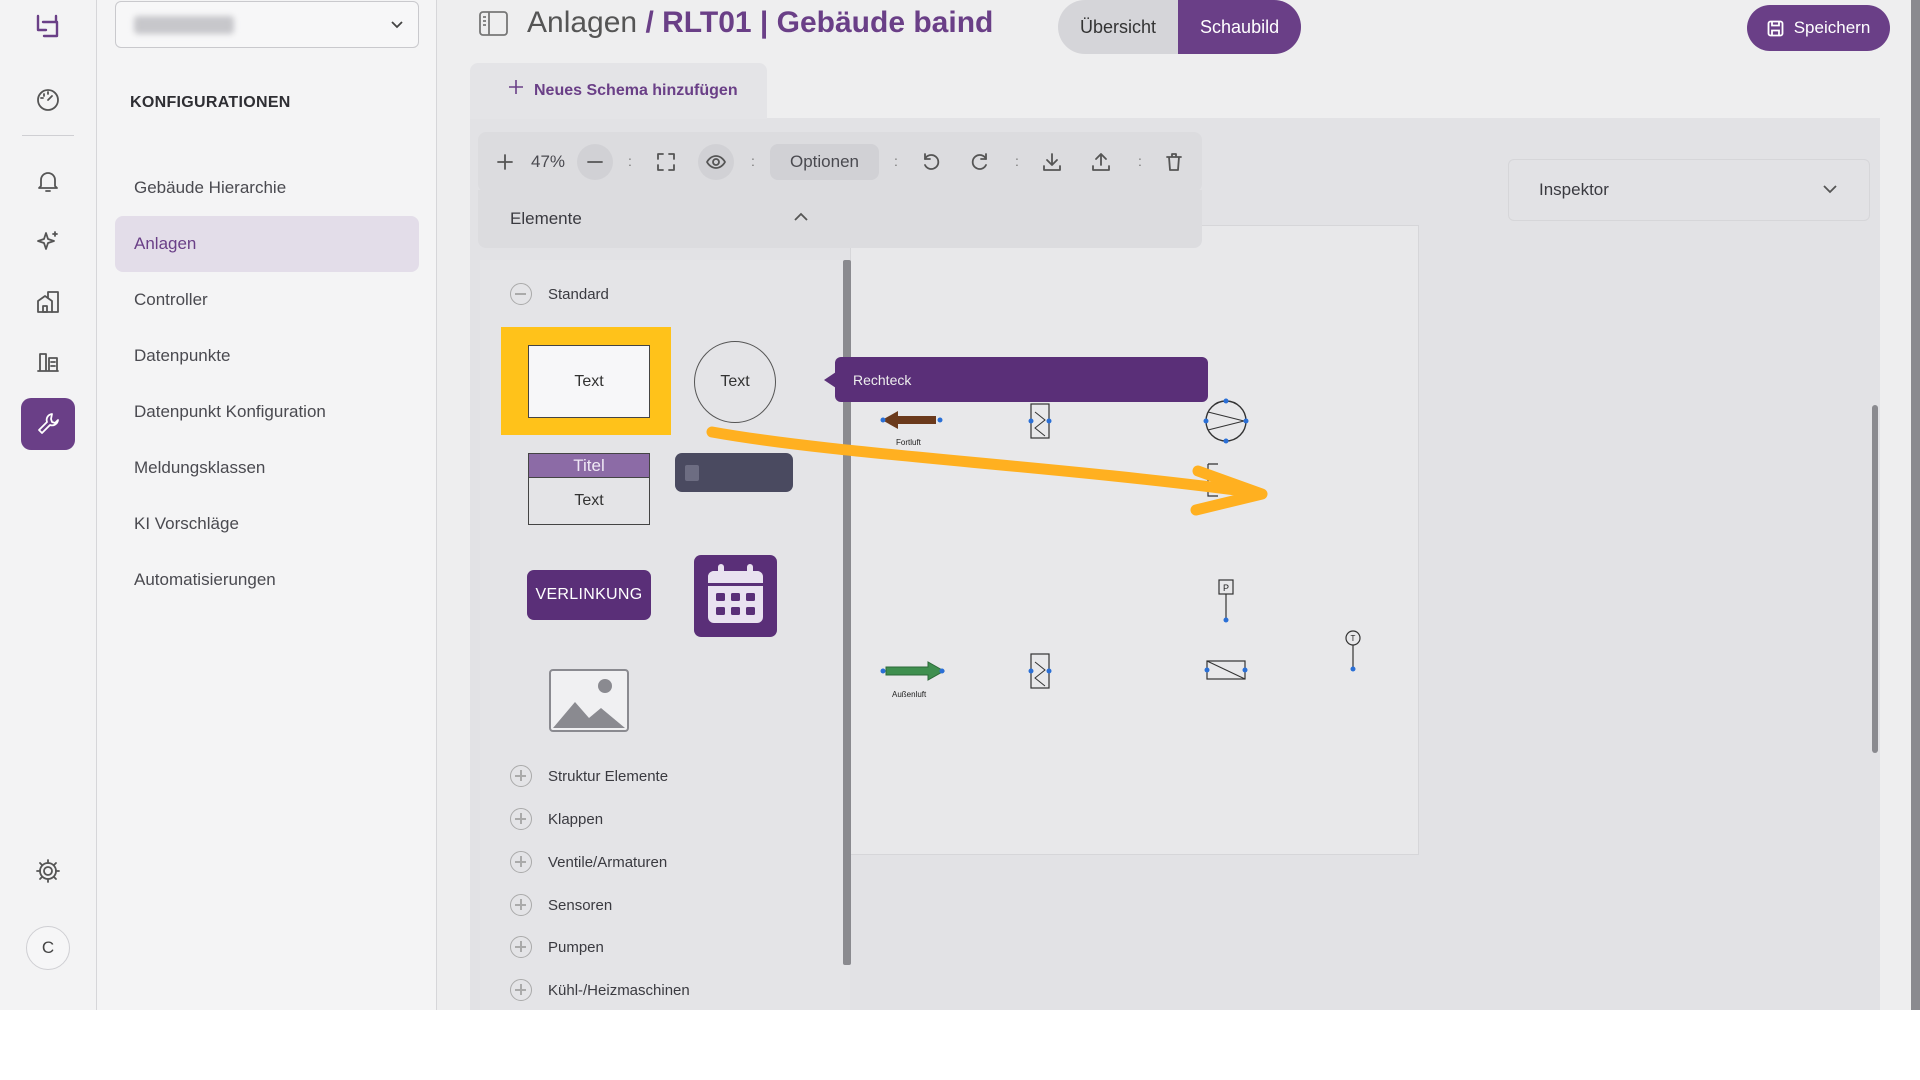  I want to click on options-button: Optionen, so click(824, 162).